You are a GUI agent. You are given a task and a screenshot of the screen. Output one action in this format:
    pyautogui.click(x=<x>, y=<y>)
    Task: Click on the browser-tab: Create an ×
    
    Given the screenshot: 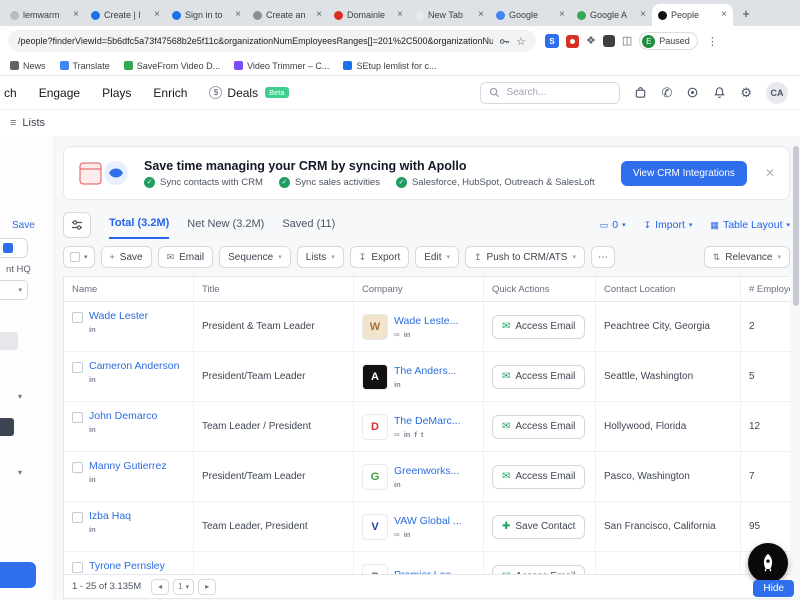 What is the action you would take?
    pyautogui.click(x=287, y=15)
    